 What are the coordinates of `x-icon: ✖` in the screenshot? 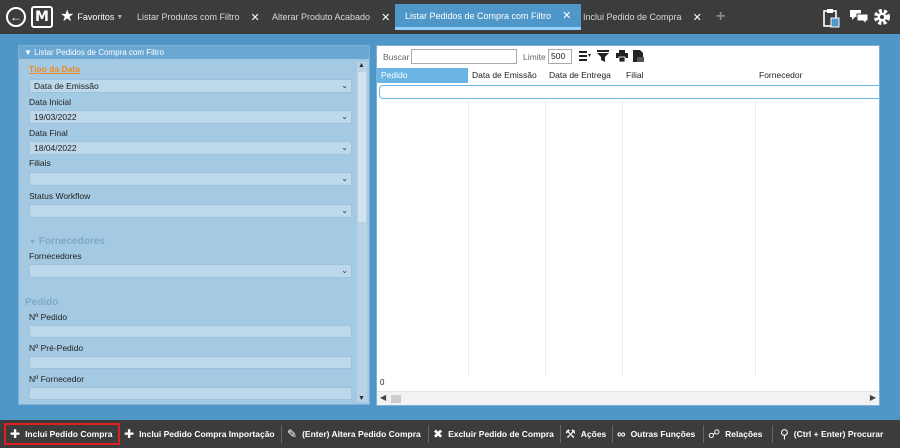 It's located at (438, 434).